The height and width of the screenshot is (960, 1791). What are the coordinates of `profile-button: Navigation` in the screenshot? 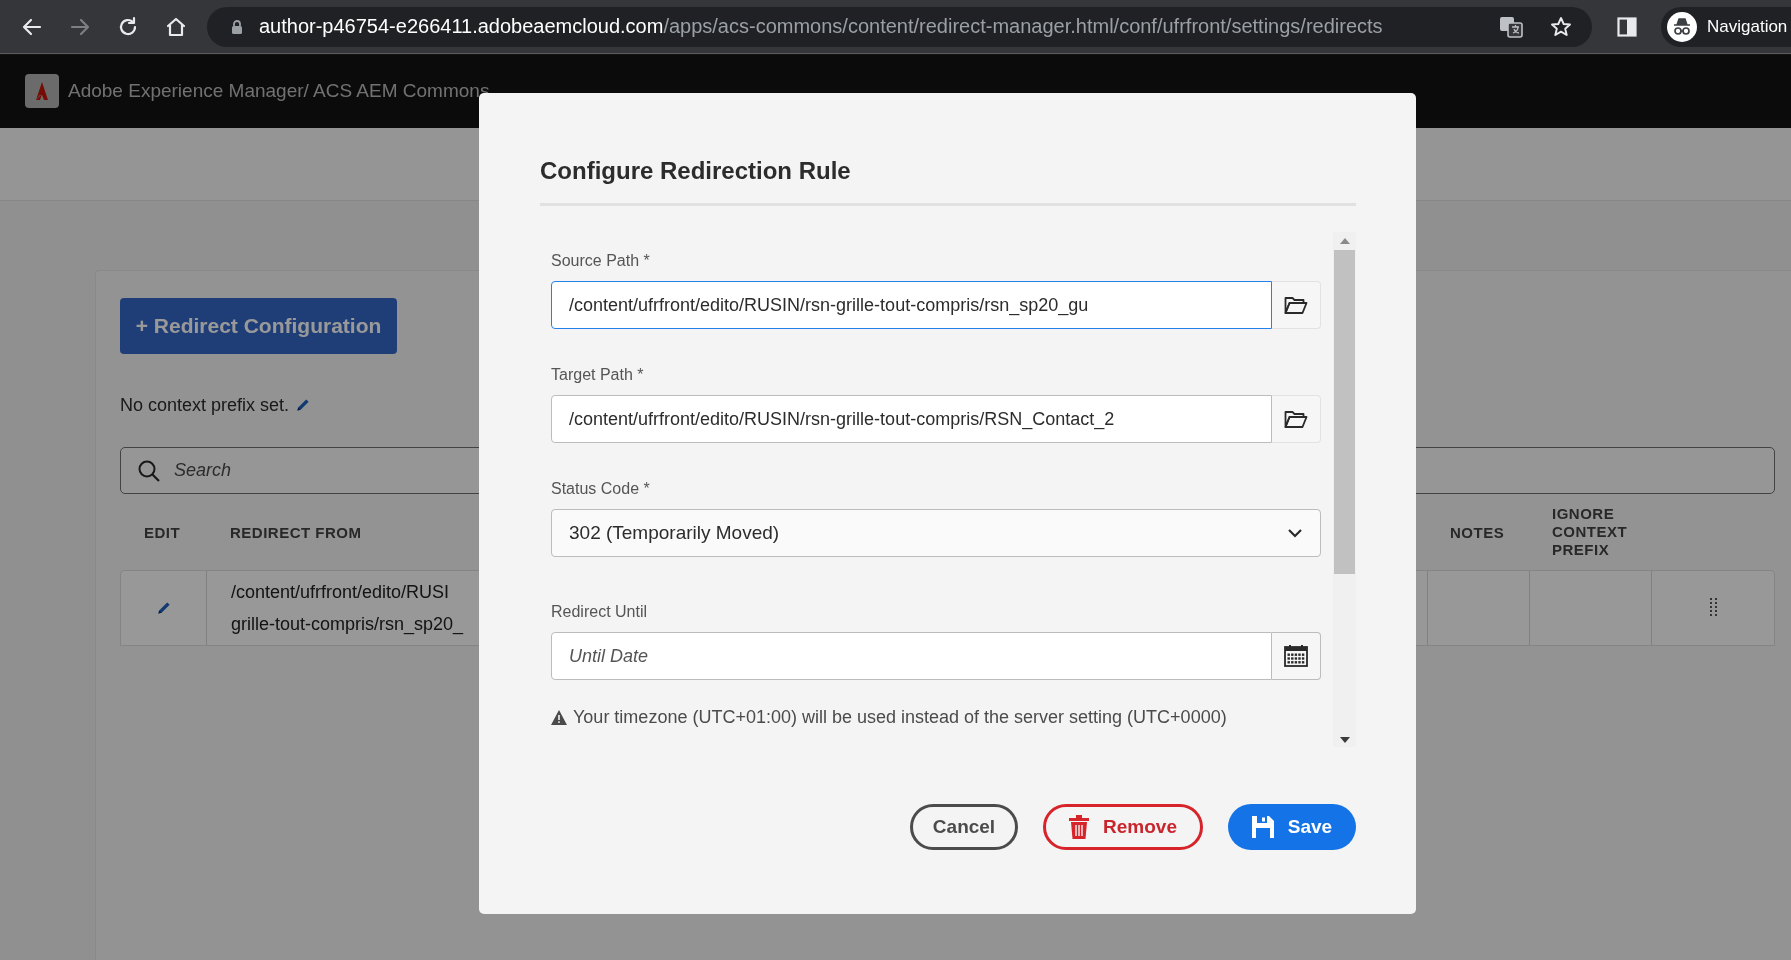 It's located at (1726, 26).